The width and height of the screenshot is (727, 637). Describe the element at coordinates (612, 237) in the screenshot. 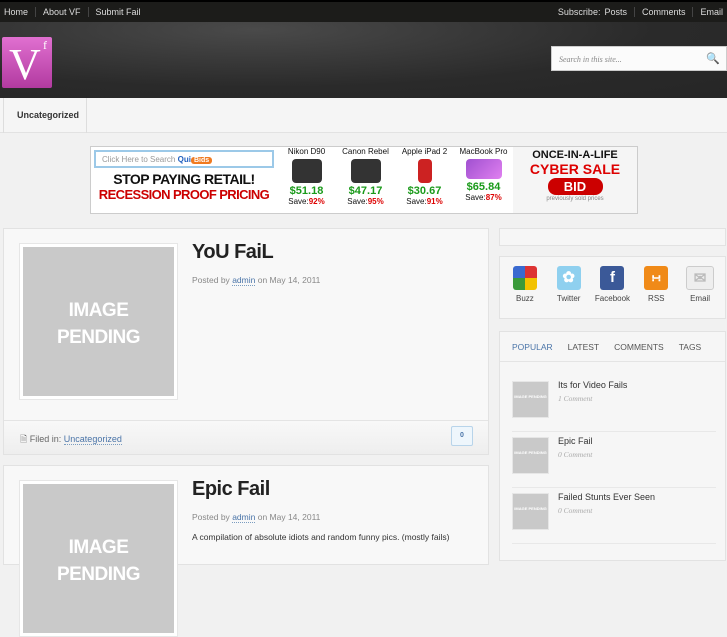

I see `sidebar-empty-widget` at that location.